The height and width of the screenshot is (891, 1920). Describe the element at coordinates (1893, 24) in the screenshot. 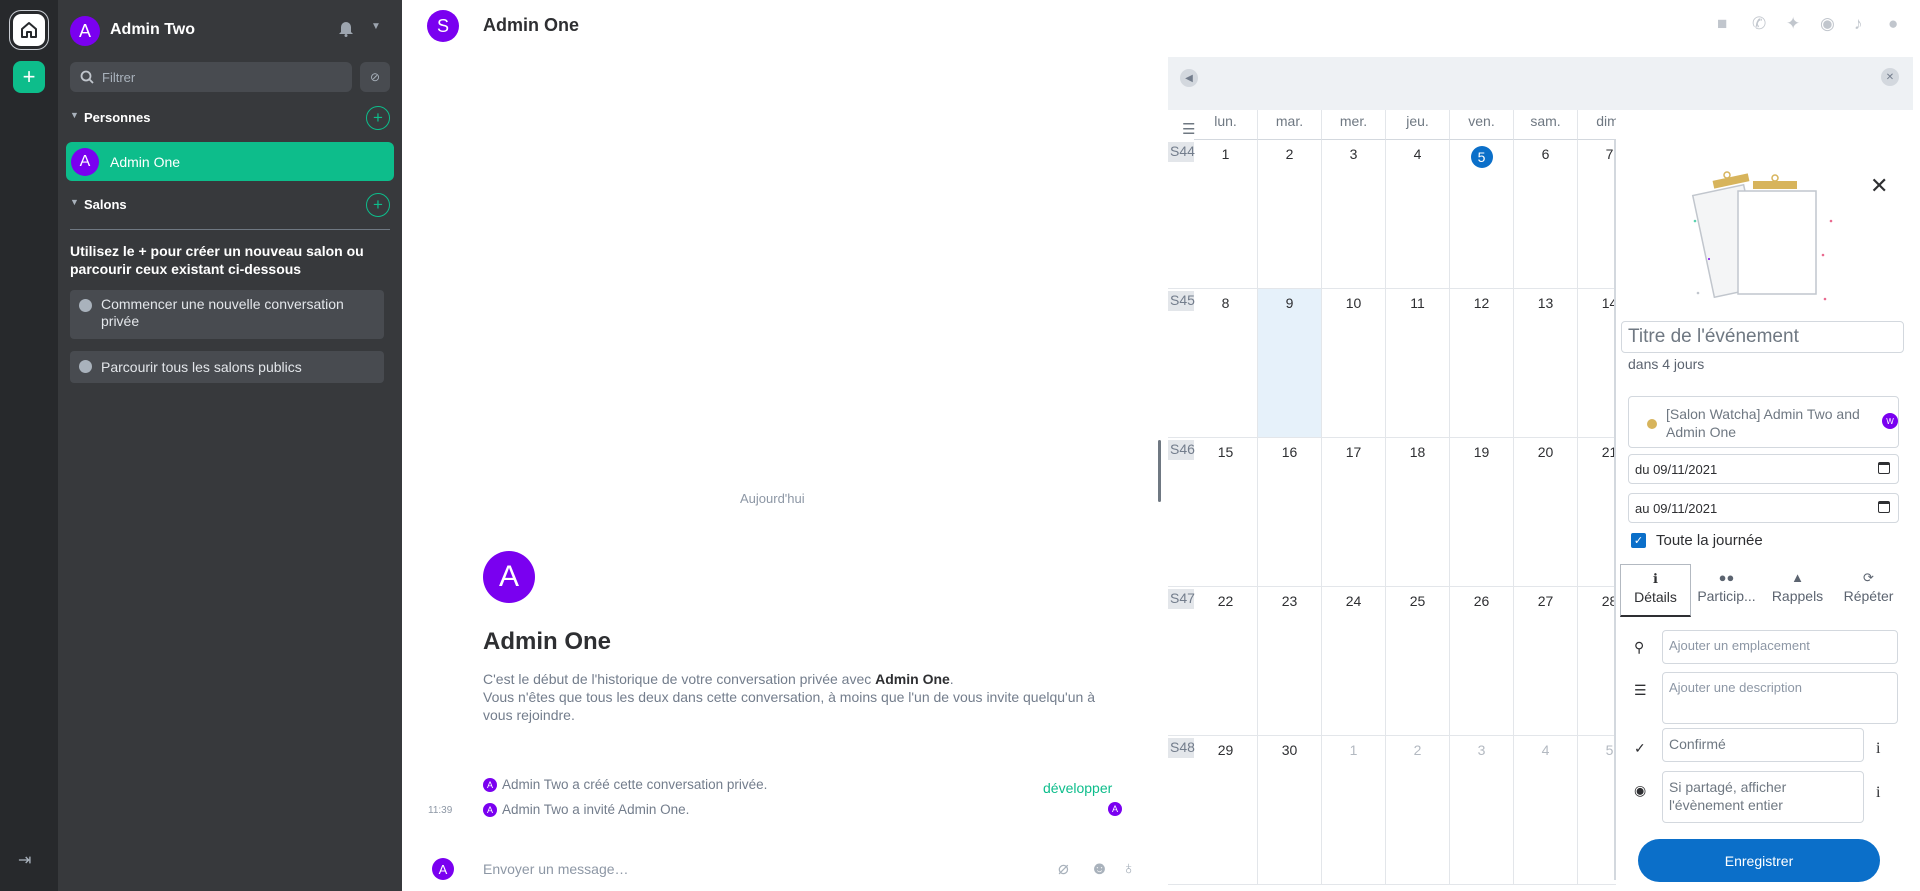

I see `info-icon: ●` at that location.